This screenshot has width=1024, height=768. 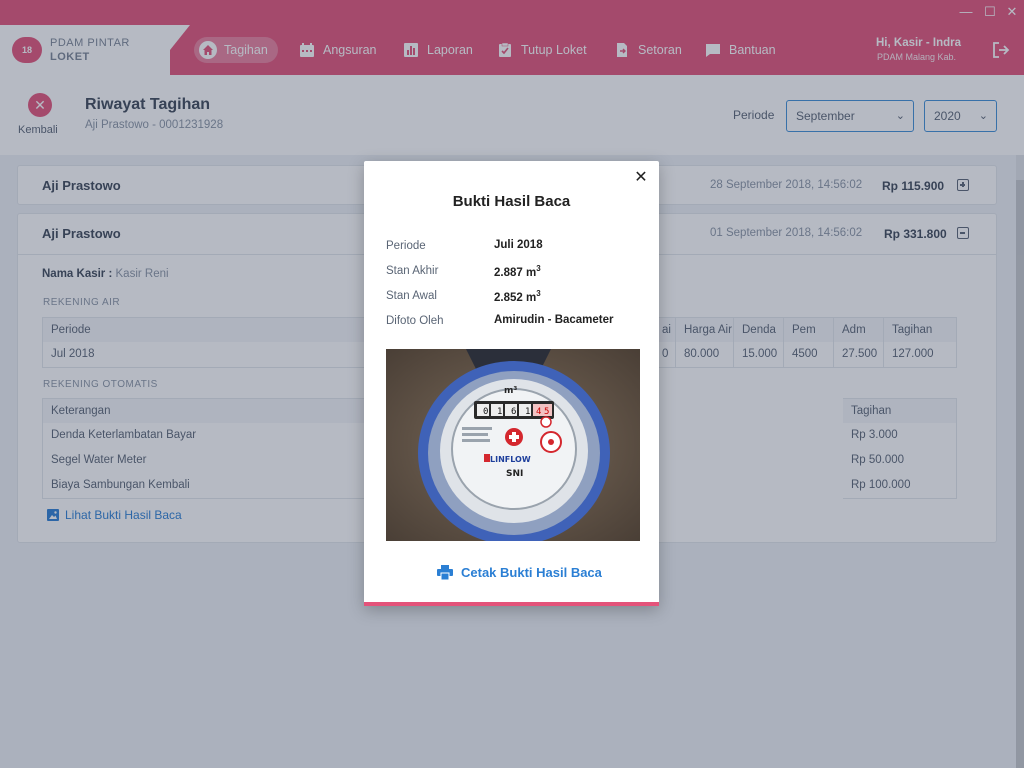 What do you see at coordinates (511, 604) in the screenshot?
I see `modal-accent-bar` at bounding box center [511, 604].